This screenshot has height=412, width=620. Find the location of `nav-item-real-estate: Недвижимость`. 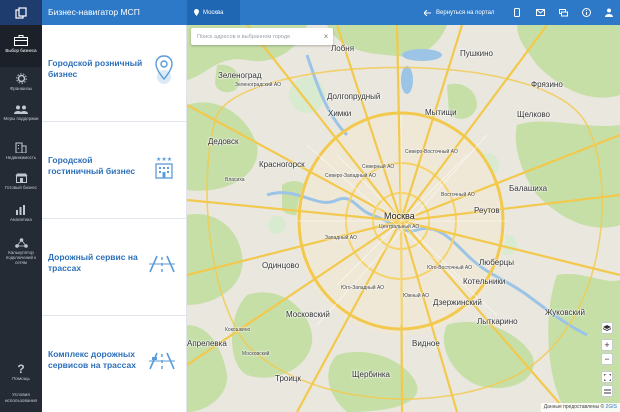

nav-item-real-estate: Недвижимость is located at coordinates (21, 153).